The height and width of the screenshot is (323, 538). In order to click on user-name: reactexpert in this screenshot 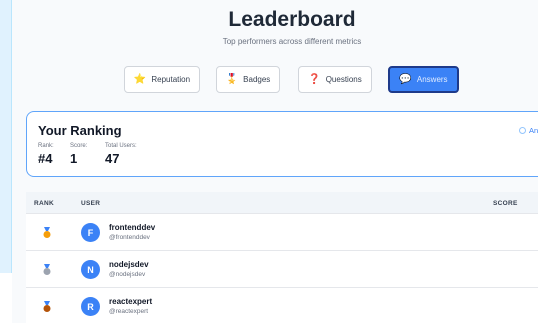, I will do `click(130, 301)`.